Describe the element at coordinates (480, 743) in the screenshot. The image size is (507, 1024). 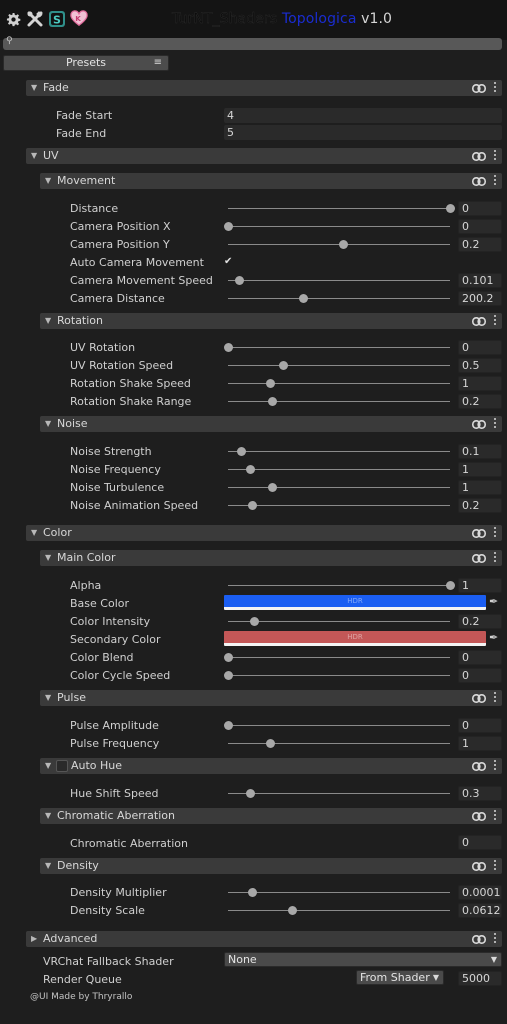
I see `pulse-frequency-field: 1` at that location.